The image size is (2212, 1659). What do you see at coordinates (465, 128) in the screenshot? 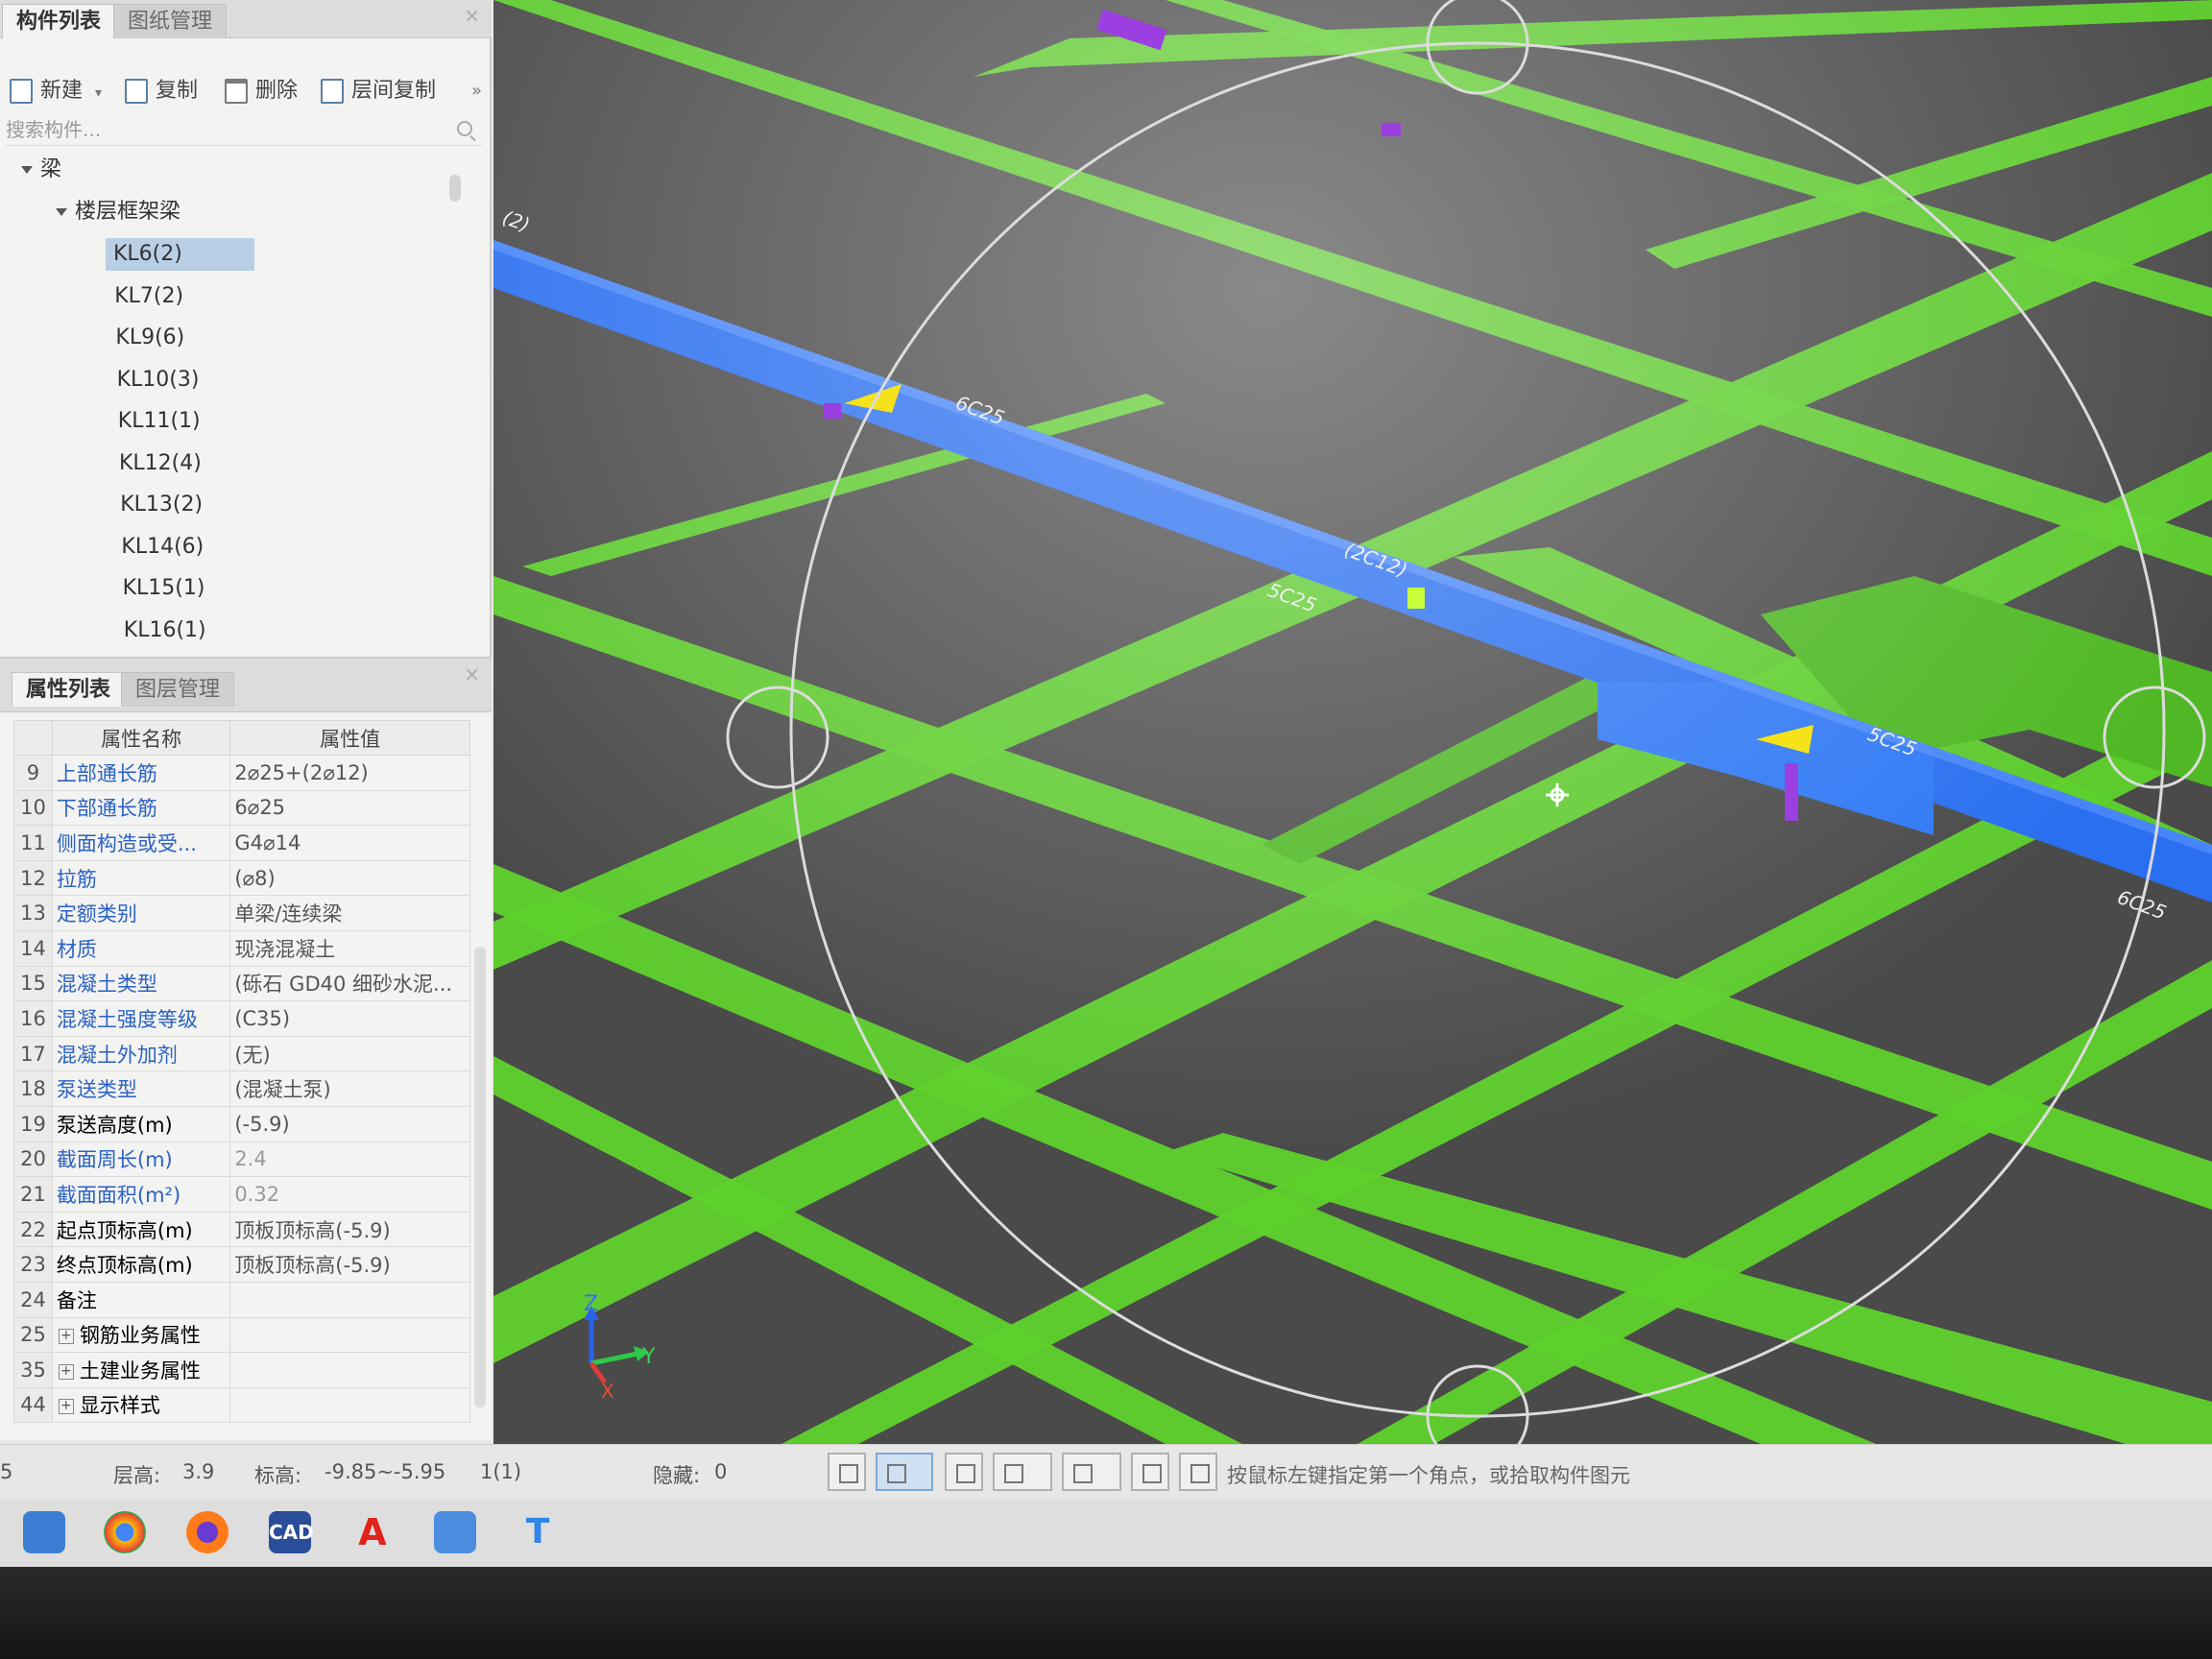
I see `search-icon` at bounding box center [465, 128].